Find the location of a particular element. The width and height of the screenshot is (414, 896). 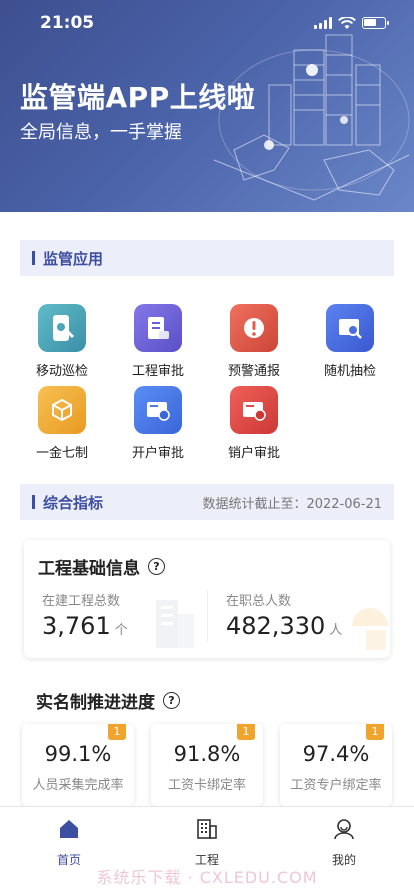

signal-icon is located at coordinates (323, 23).